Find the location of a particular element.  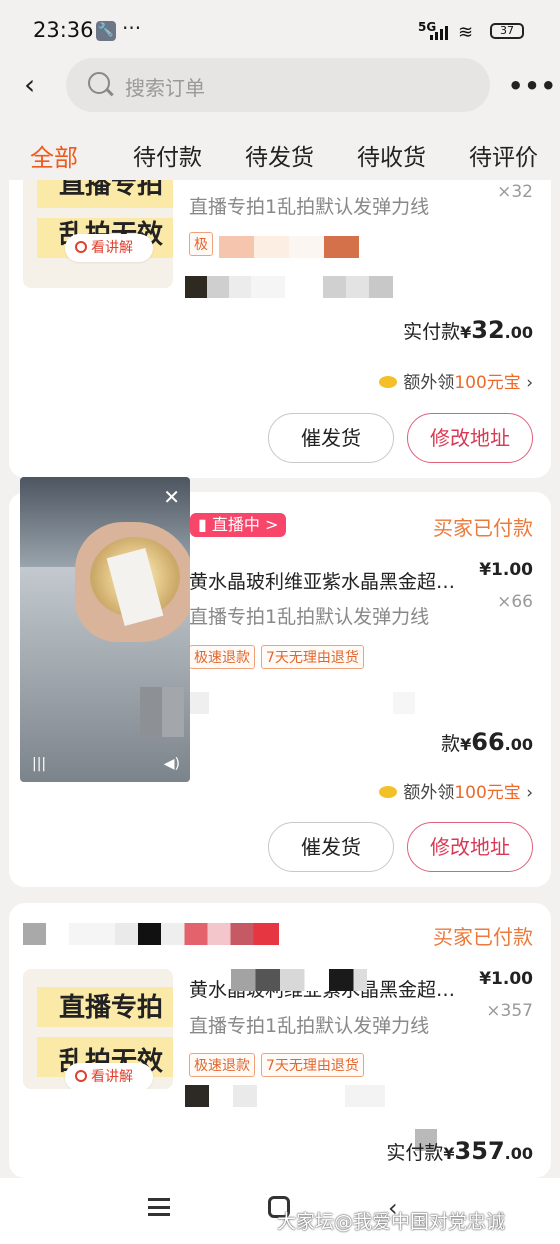

tag: 极 is located at coordinates (201, 244).